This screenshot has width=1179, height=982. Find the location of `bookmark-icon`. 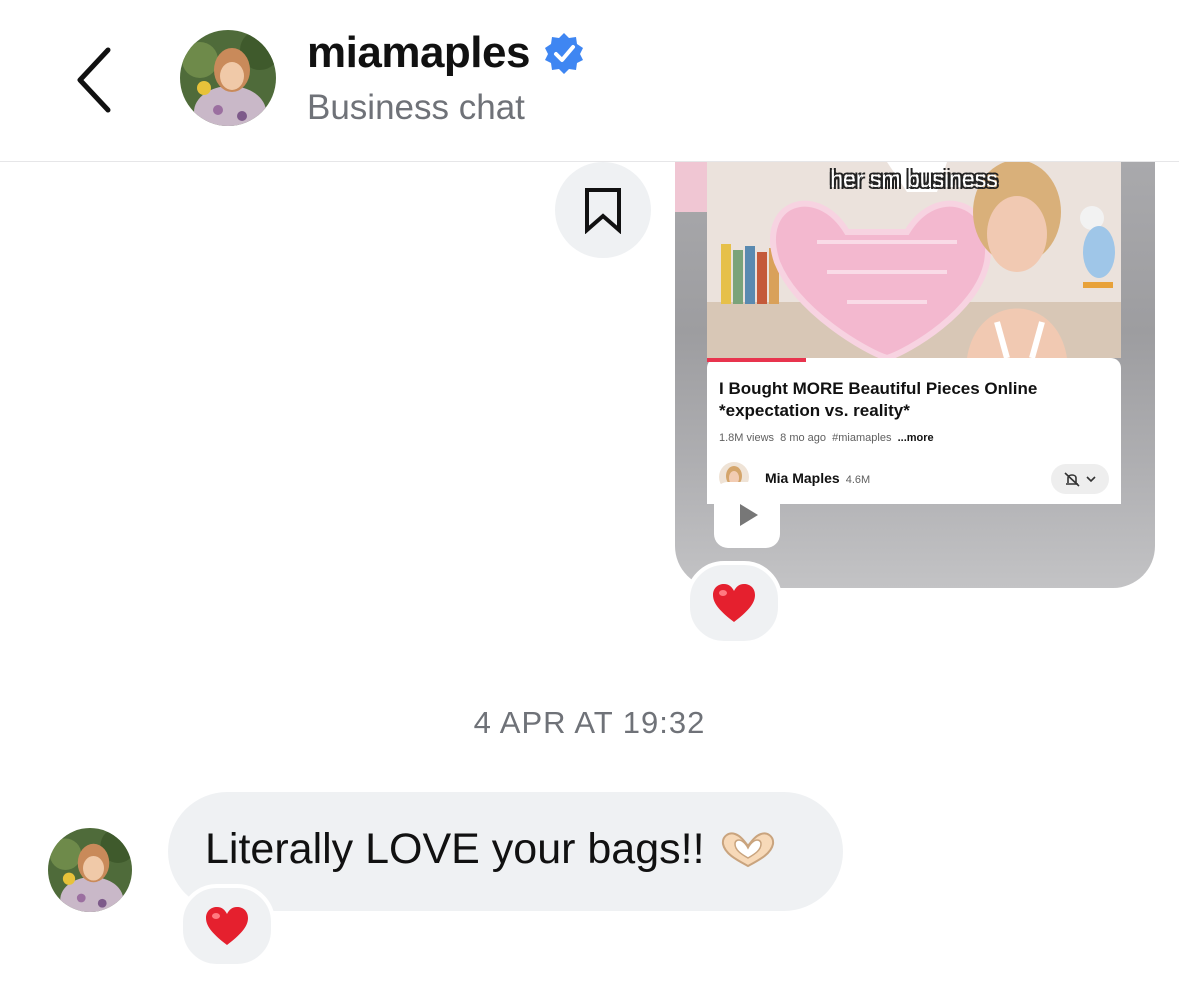

bookmark-icon is located at coordinates (603, 211).